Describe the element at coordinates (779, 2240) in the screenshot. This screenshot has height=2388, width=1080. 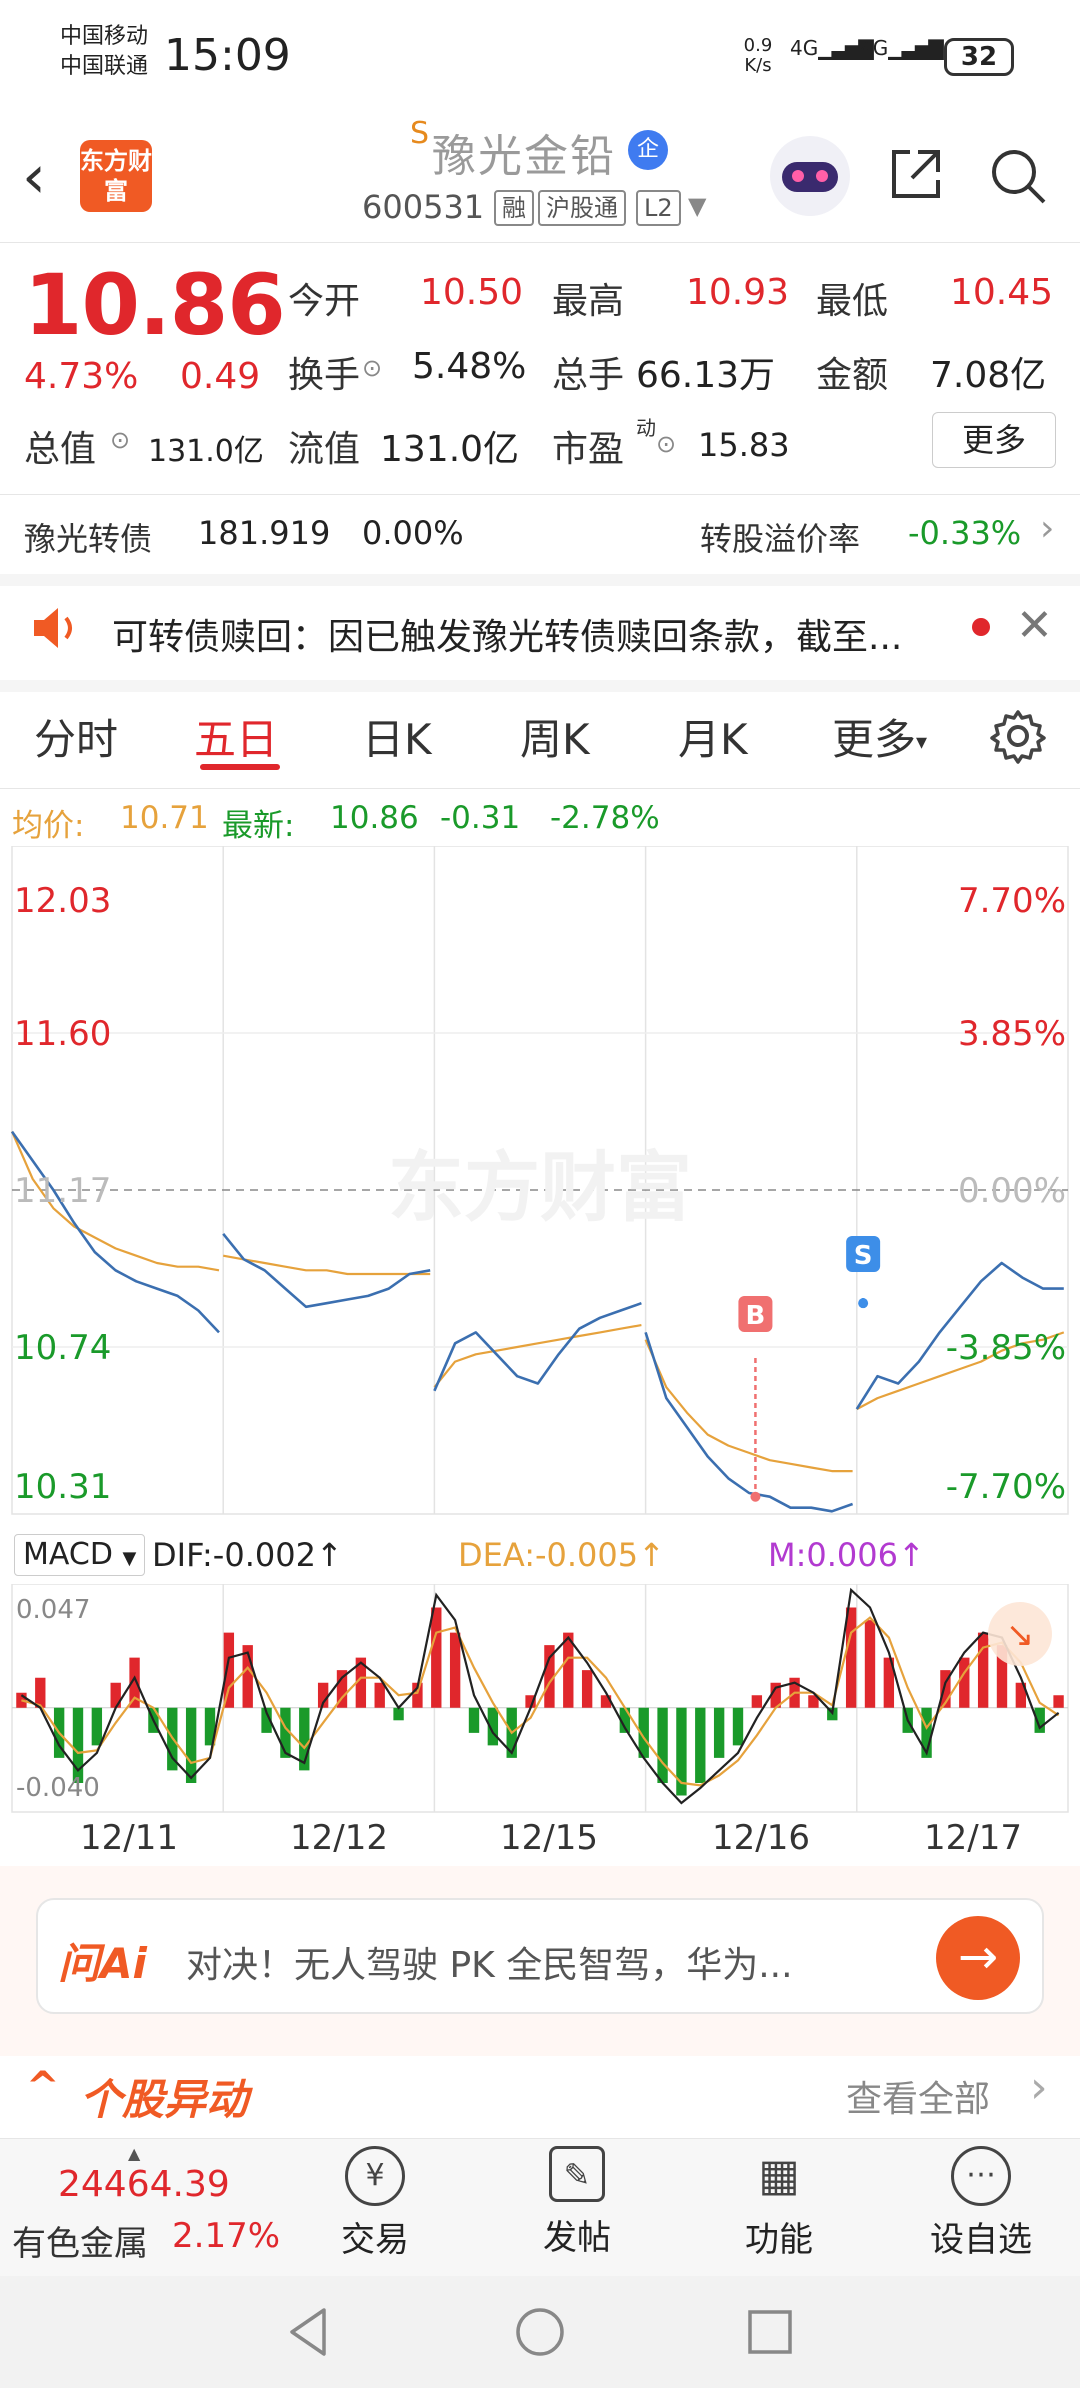
I see `nav-function-label: 功能` at that location.